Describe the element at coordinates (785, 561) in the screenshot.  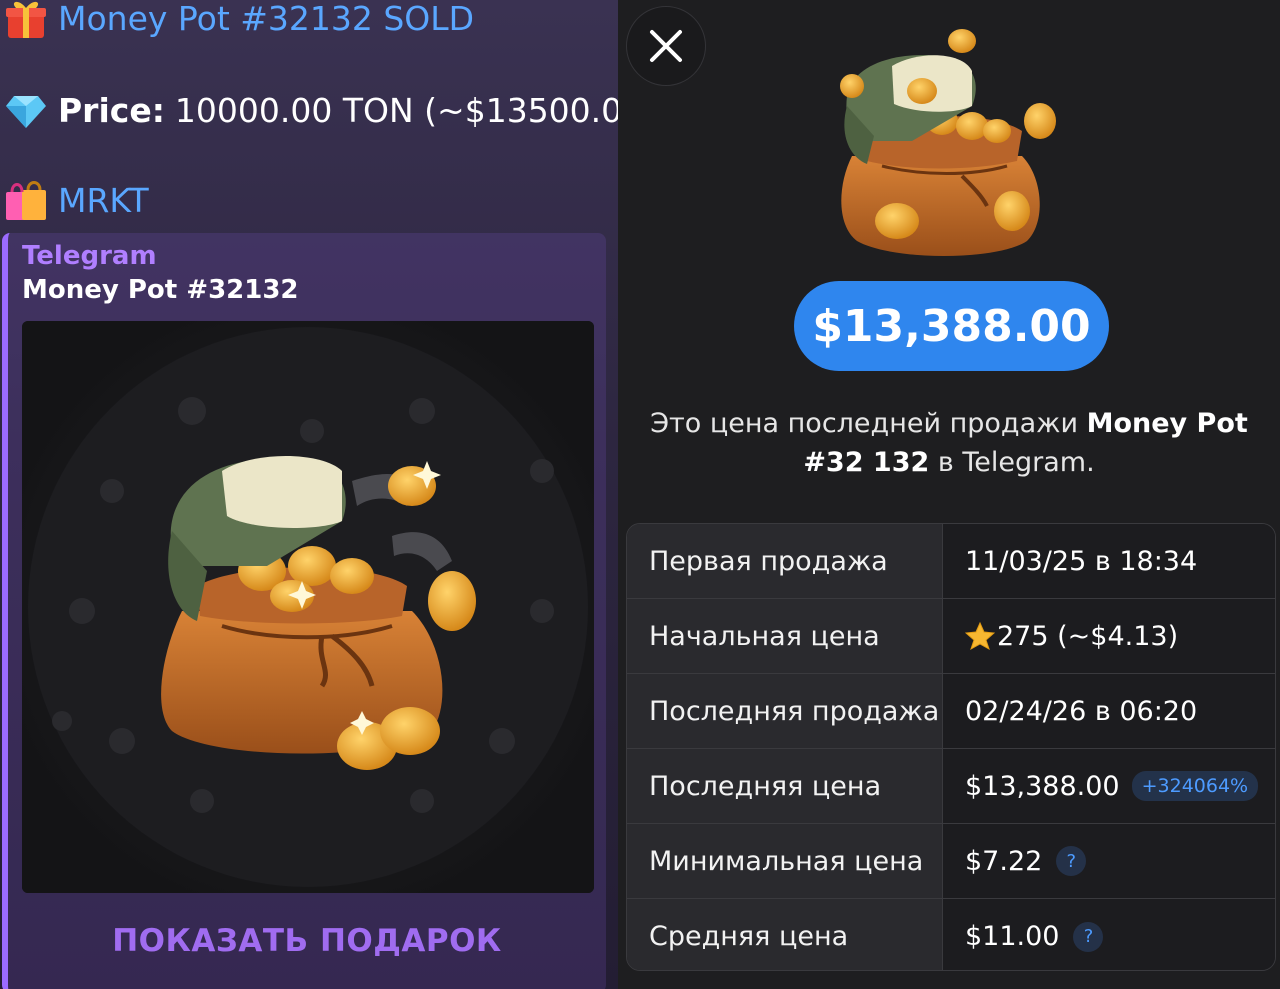
I see `row-label: Первая продажа` at that location.